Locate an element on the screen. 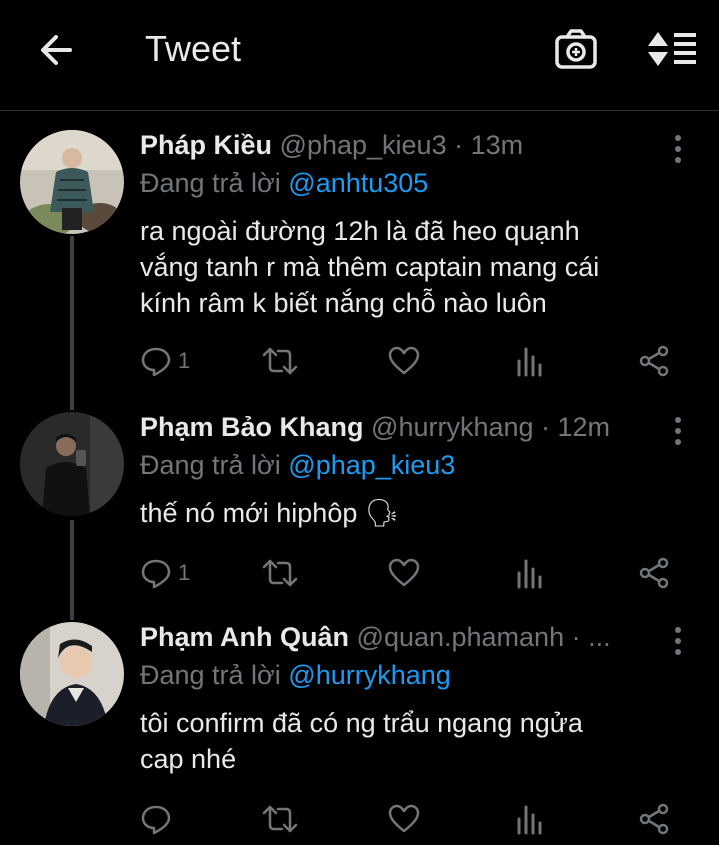  tweet-text-line: tôi confirm đã có ng trẩu ngang ngửa is located at coordinates (361, 723).